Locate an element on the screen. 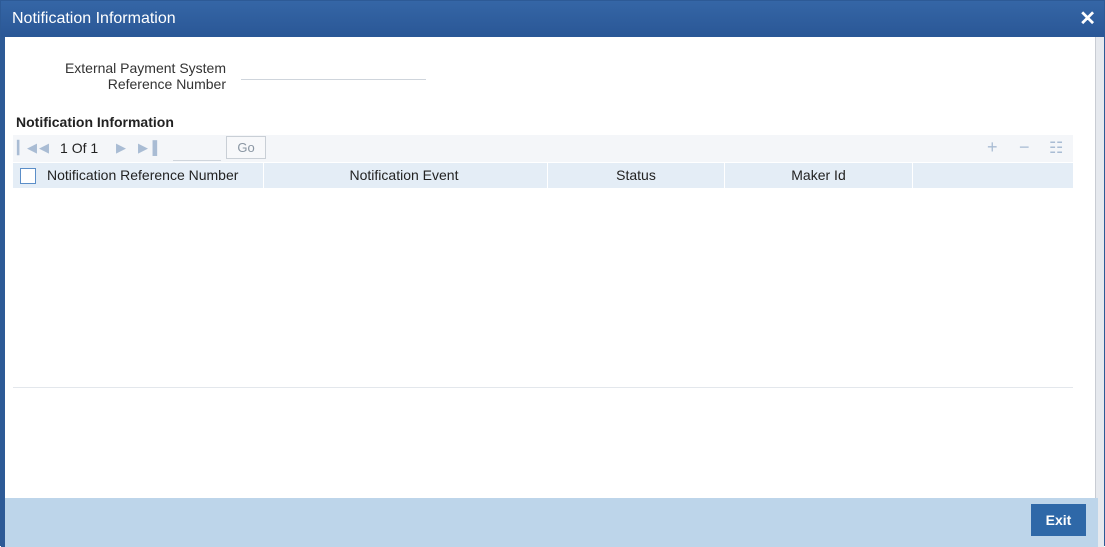 The width and height of the screenshot is (1105, 547). page-number-input is located at coordinates (197, 149).